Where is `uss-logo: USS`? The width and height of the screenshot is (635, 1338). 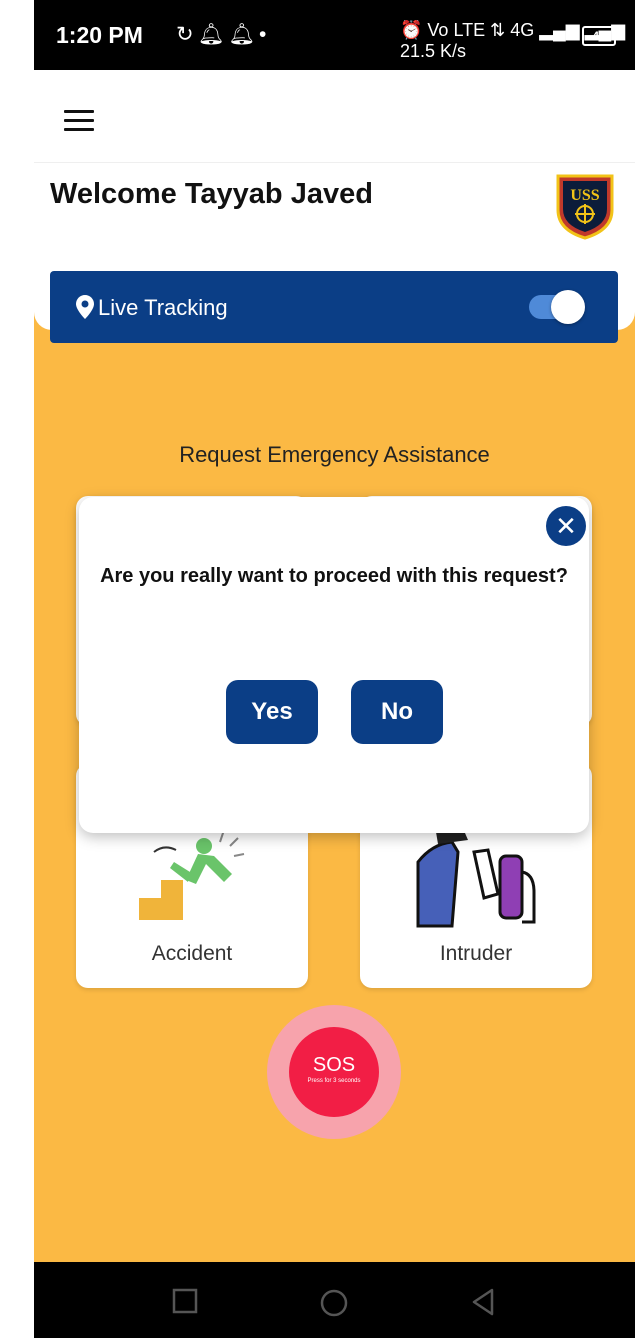
uss-logo: USS is located at coordinates (585, 207).